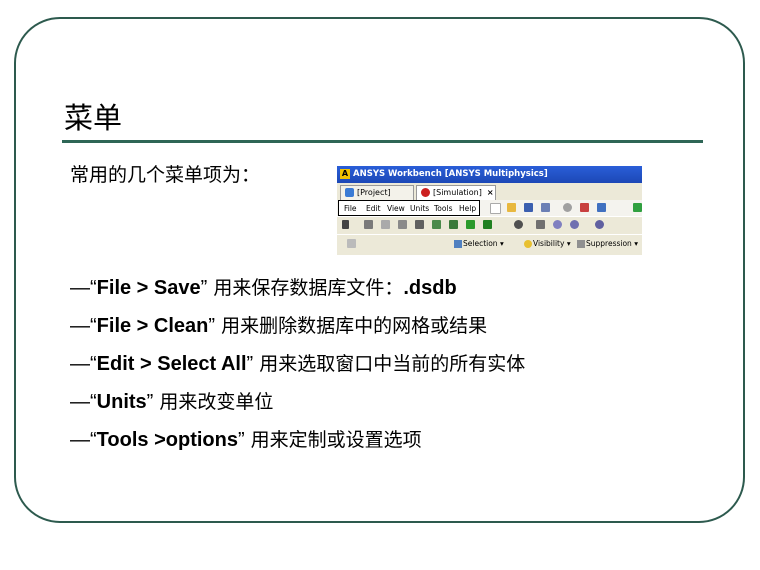  I want to click on suppression-label: Suppression, so click(609, 243).